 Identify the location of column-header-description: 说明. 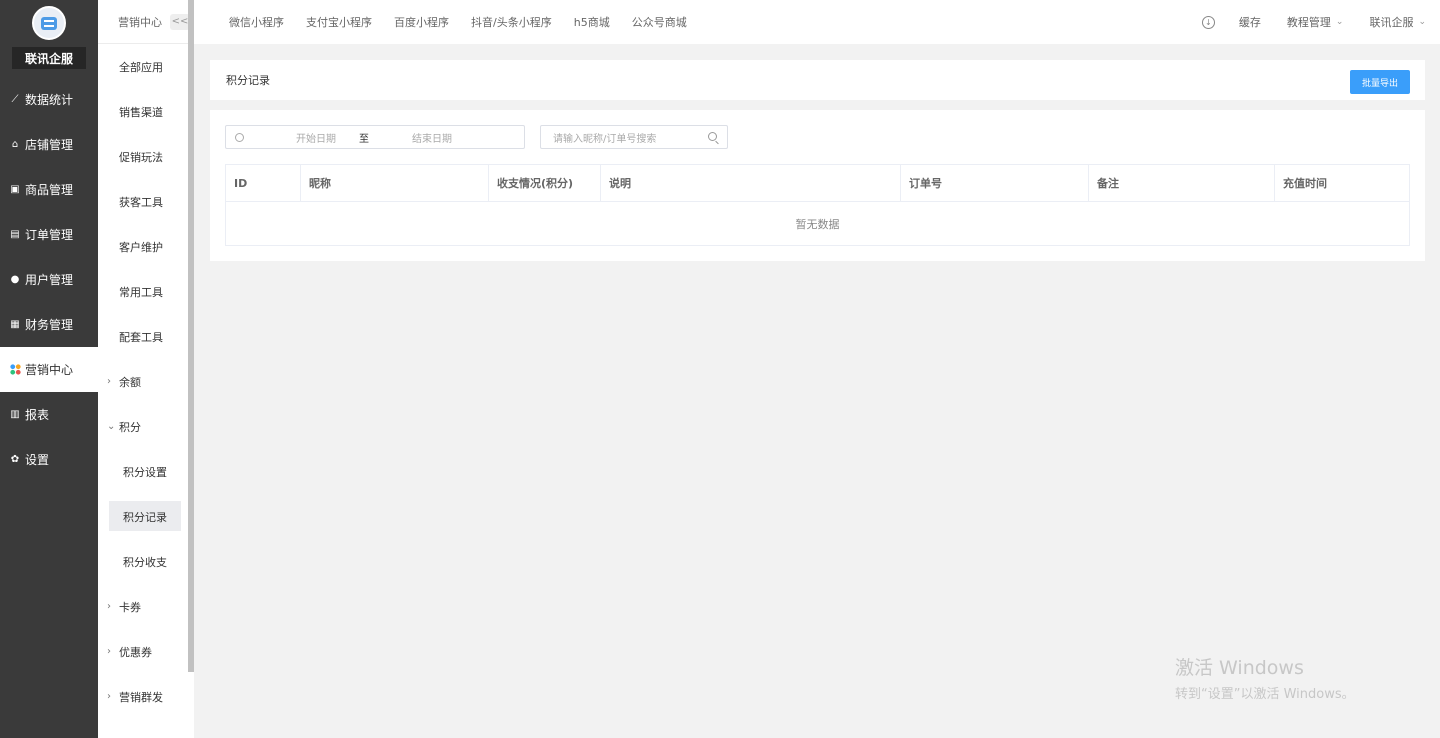
(750, 183).